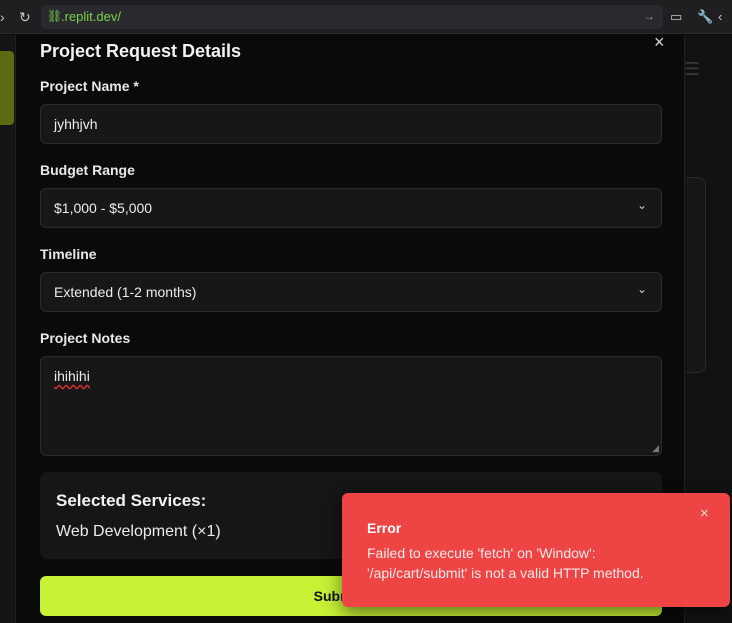 This screenshot has height=623, width=732. What do you see at coordinates (720, 17) in the screenshot?
I see `code-icon: ‹` at bounding box center [720, 17].